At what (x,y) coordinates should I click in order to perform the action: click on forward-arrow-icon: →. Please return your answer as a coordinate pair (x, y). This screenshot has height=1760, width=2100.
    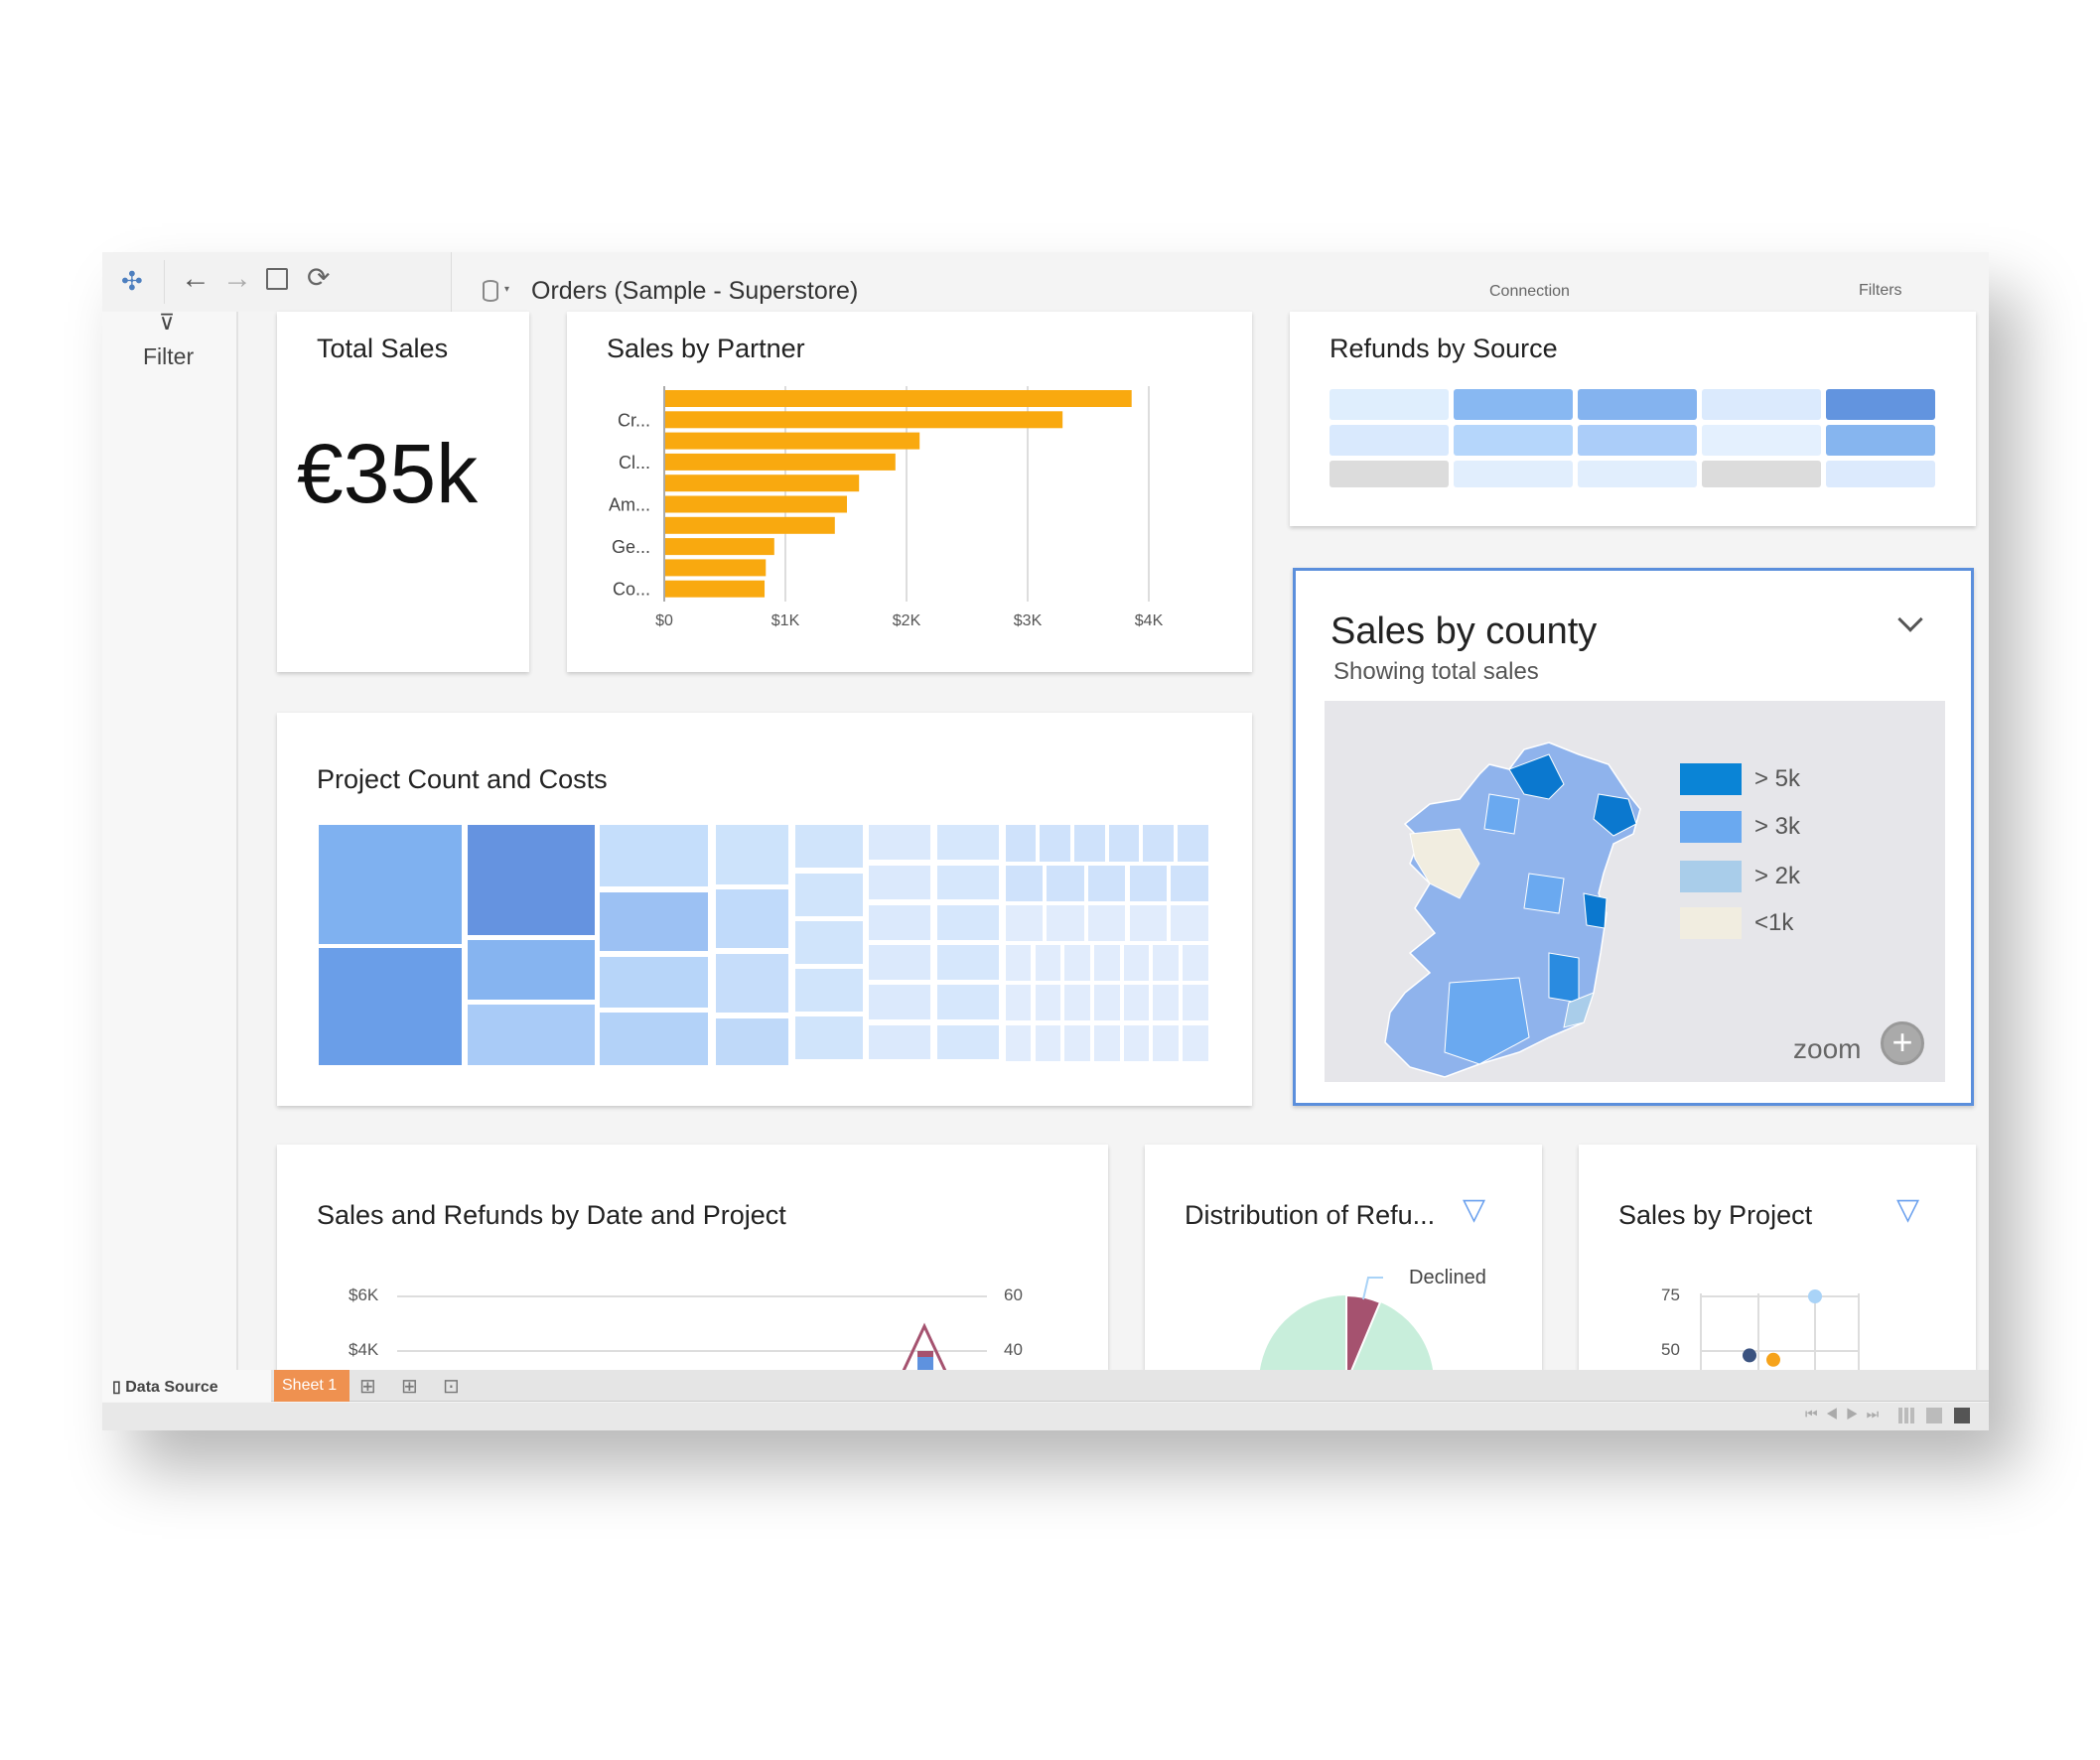
    Looking at the image, I should click on (237, 279).